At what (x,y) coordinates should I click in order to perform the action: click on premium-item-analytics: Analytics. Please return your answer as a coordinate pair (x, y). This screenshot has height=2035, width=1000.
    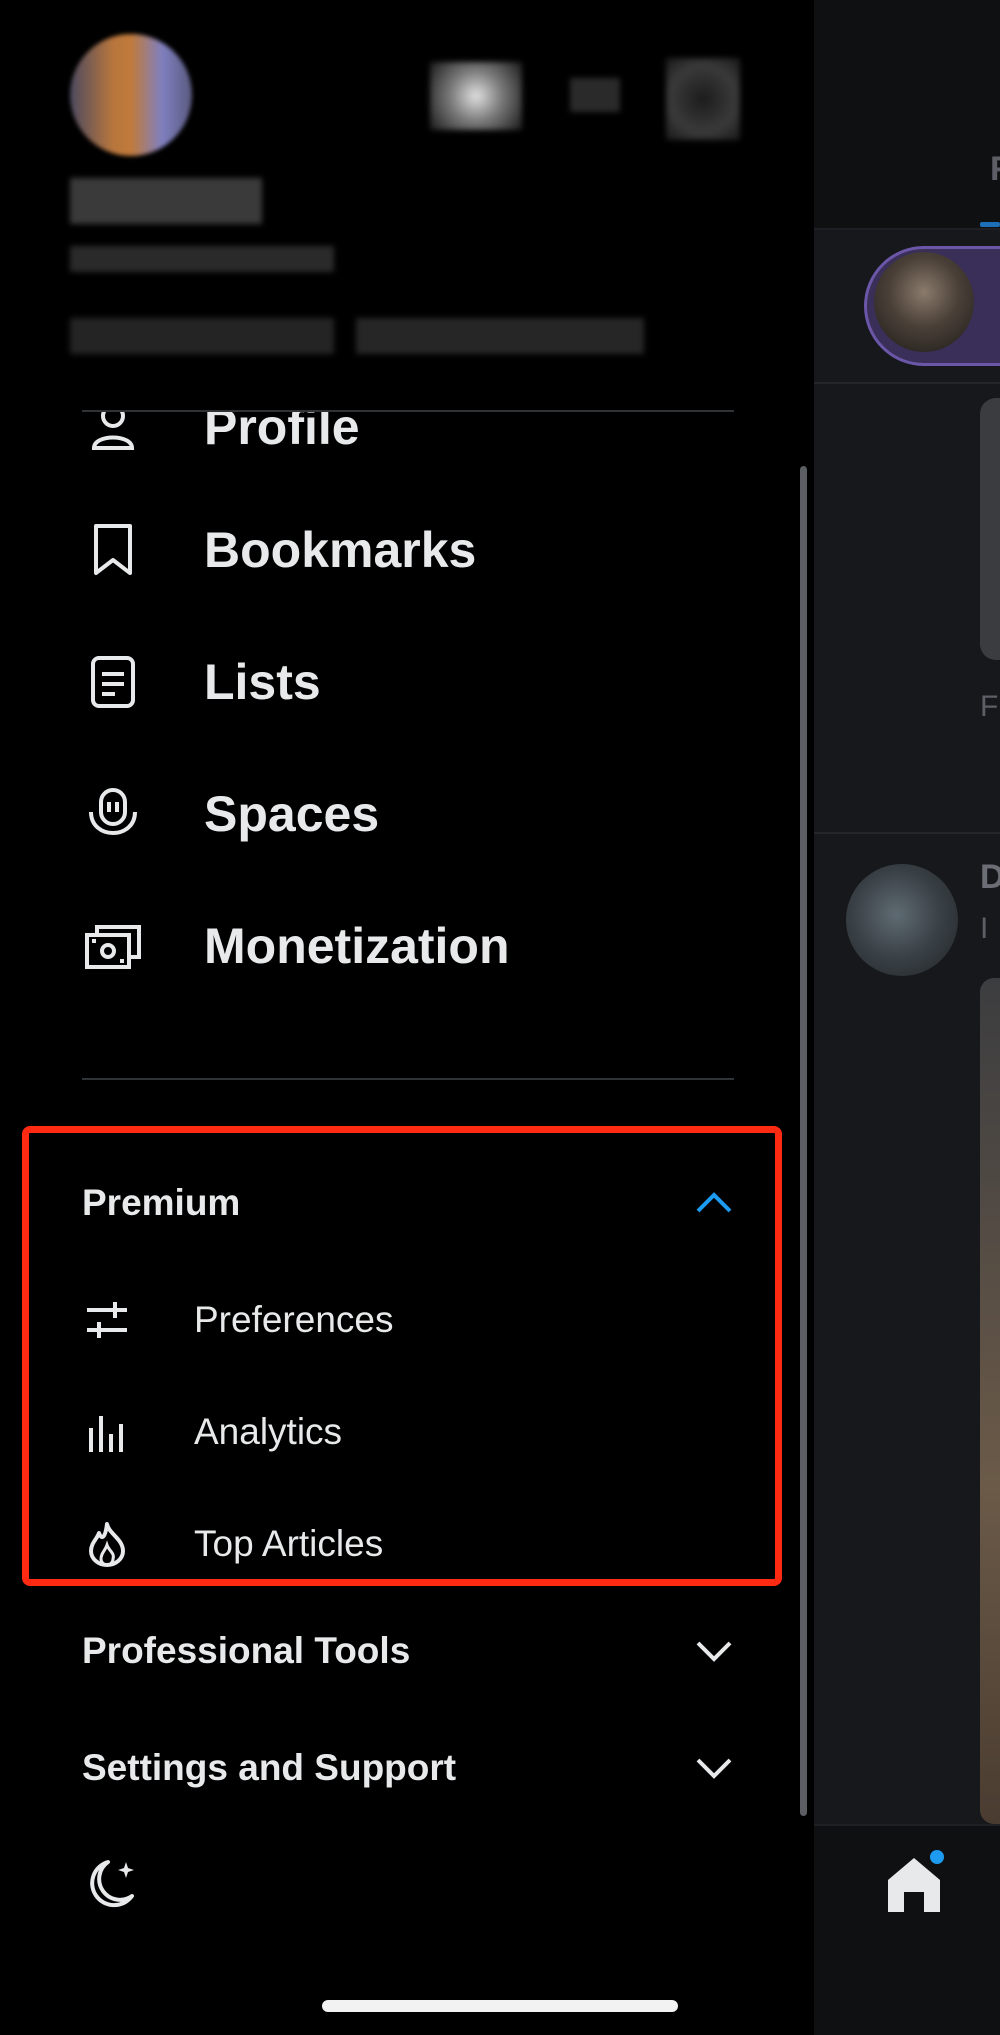
    Looking at the image, I should click on (382, 1432).